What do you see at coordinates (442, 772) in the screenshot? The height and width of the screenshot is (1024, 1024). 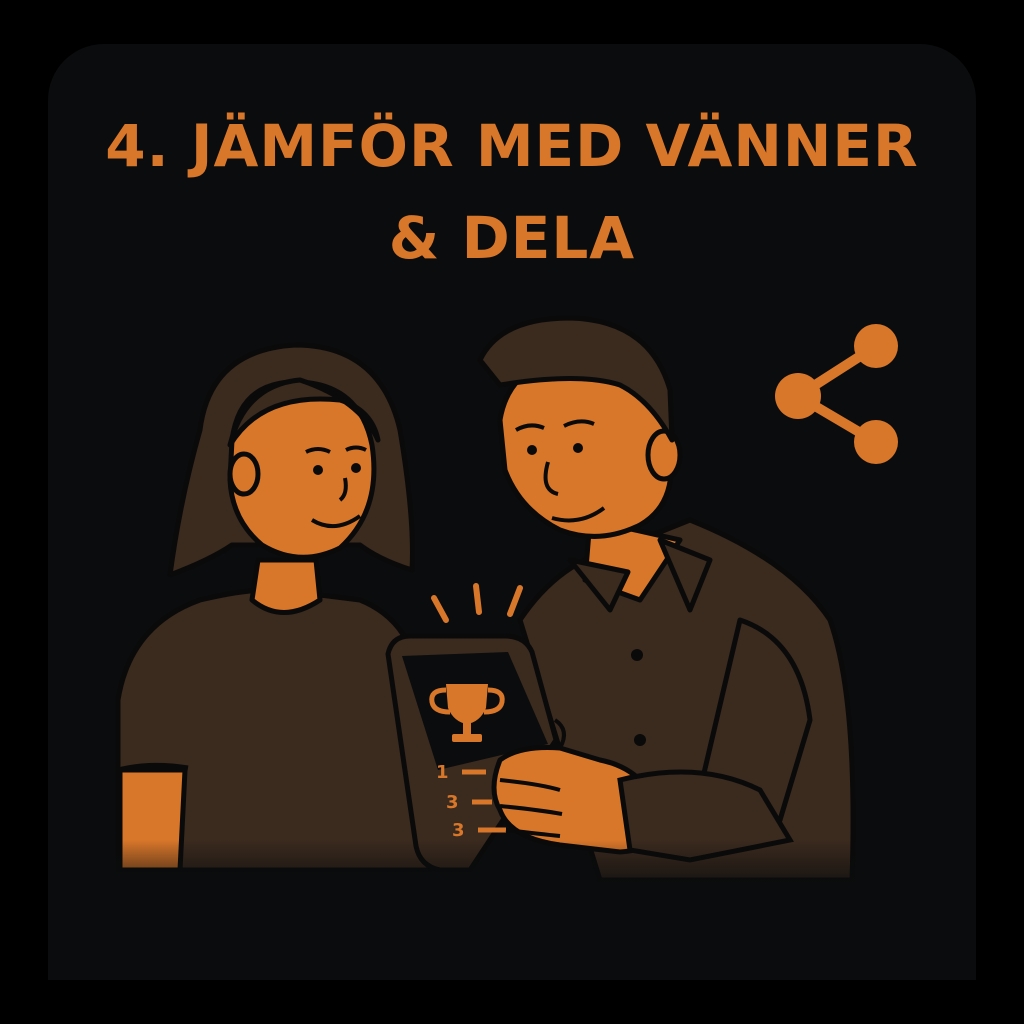 I see `rank-1: 1` at bounding box center [442, 772].